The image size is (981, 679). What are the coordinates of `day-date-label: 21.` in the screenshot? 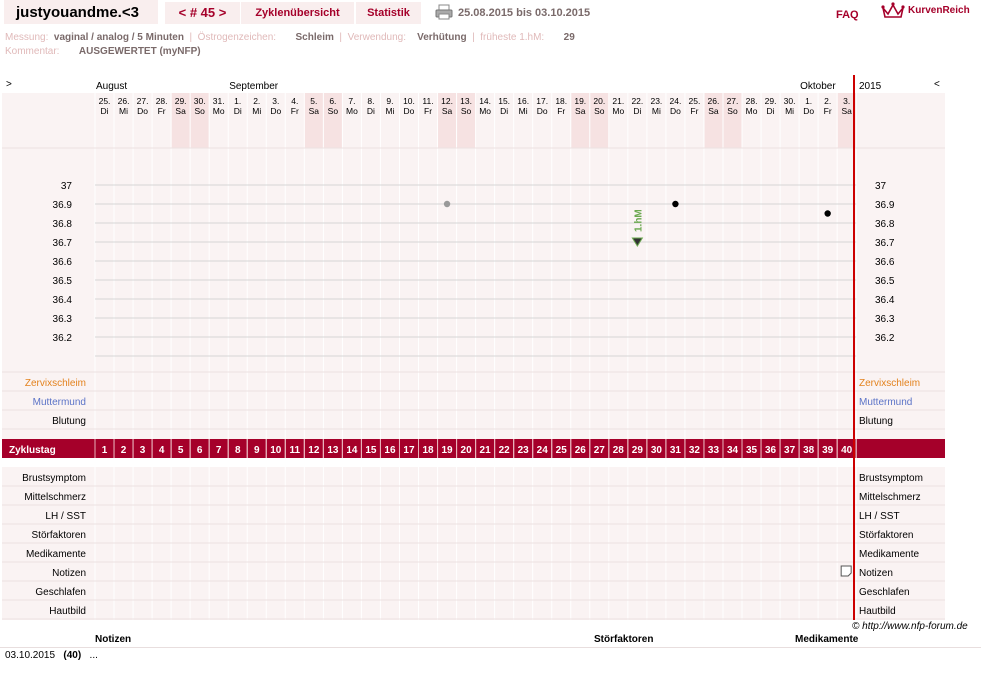 It's located at (618, 101).